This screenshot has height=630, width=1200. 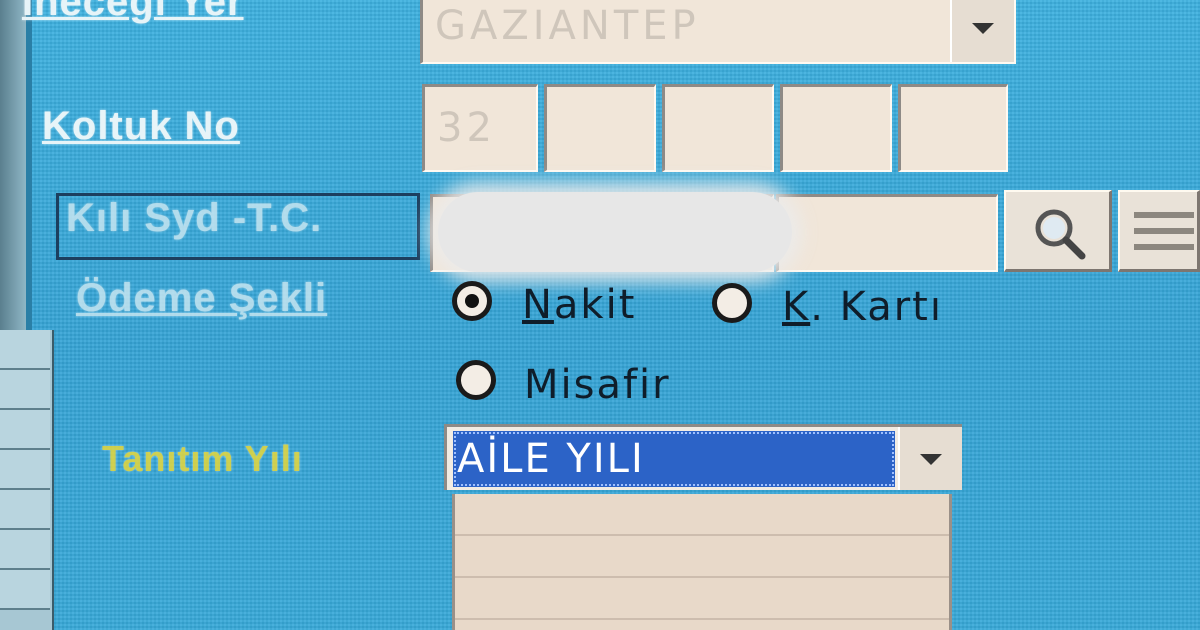 I want to click on koltuk-no-label: Koltuk No, so click(x=141, y=126).